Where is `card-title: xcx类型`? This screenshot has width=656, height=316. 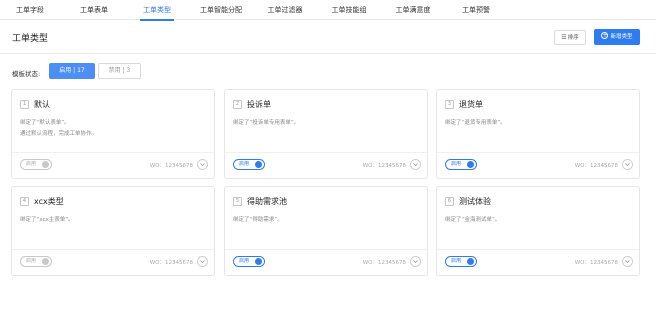 card-title: xcx类型 is located at coordinates (49, 201).